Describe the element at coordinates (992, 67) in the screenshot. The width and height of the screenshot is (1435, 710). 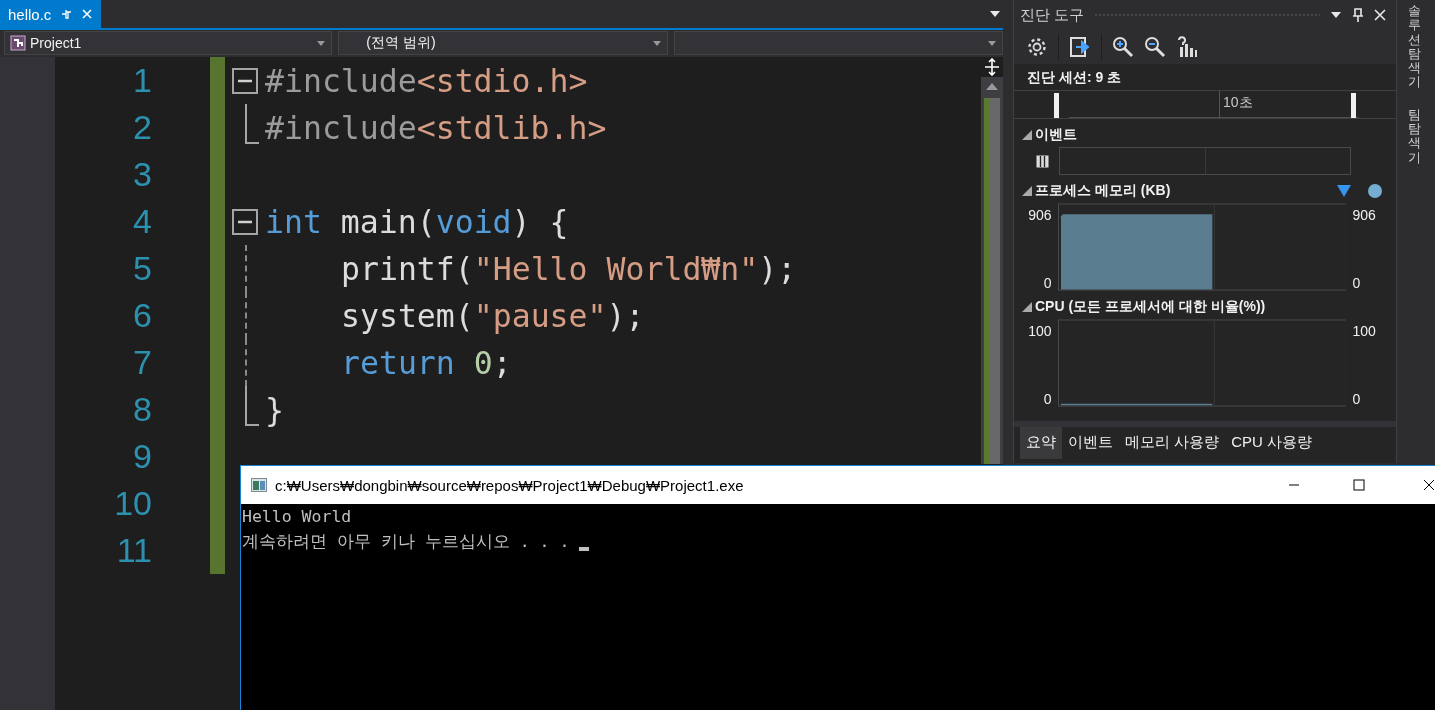
I see `split-icon` at that location.